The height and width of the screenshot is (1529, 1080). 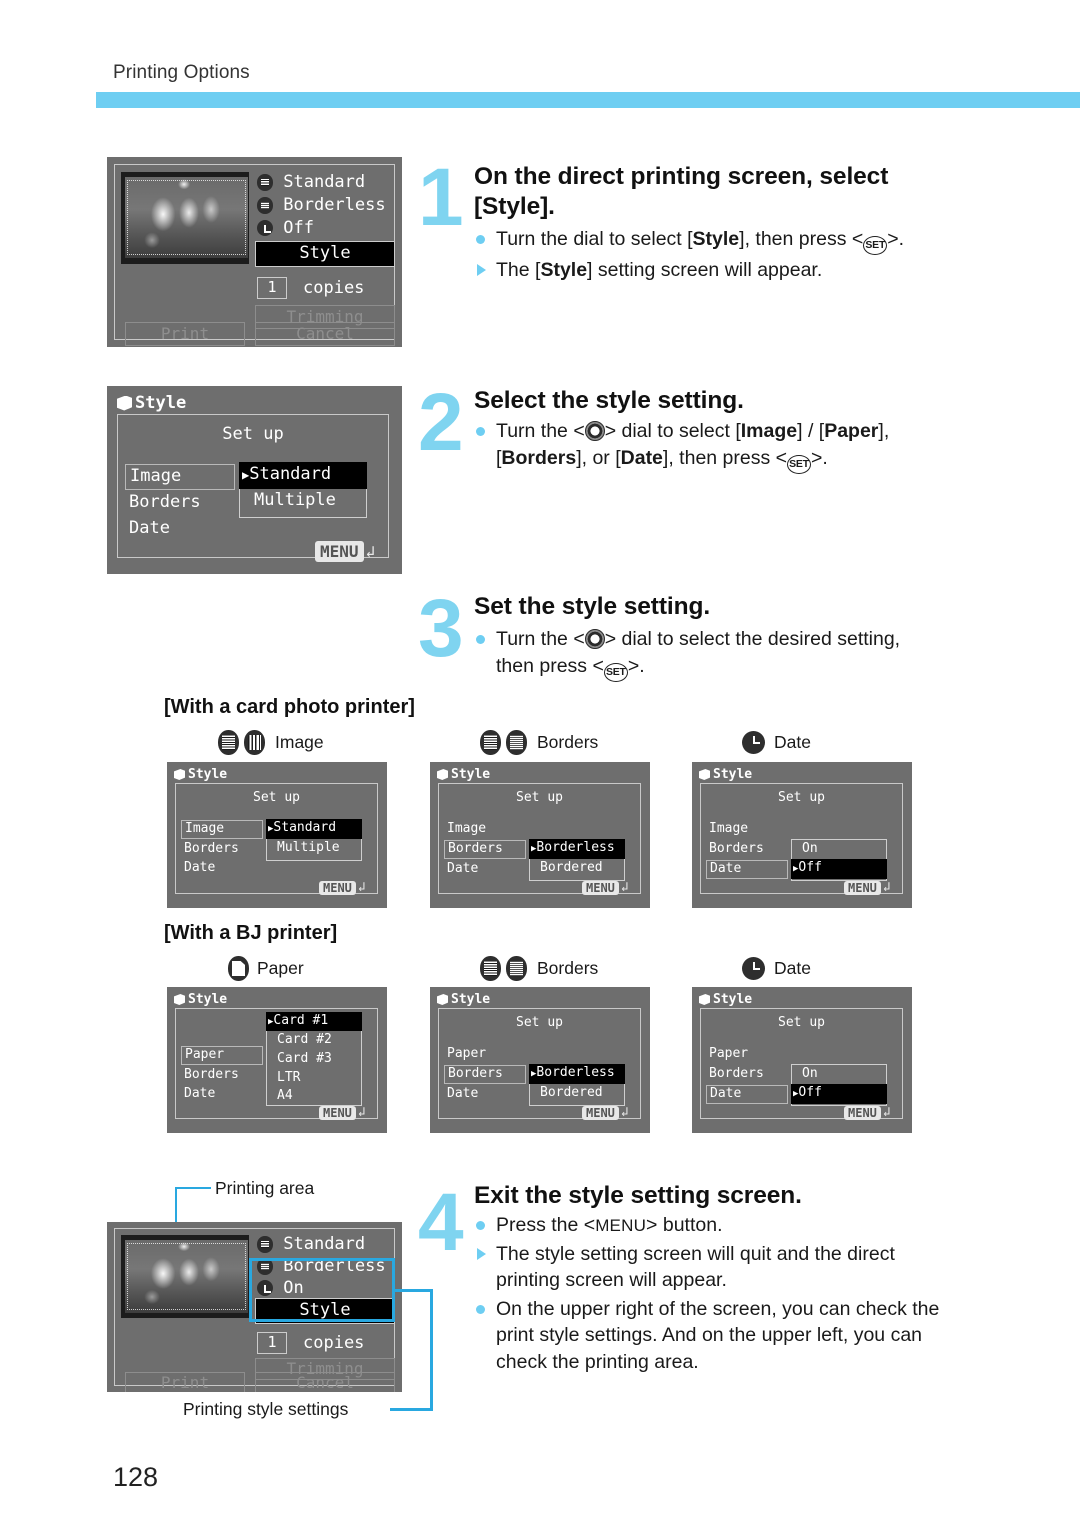 What do you see at coordinates (304, 1039) in the screenshot?
I see `option-card2: Card #2` at bounding box center [304, 1039].